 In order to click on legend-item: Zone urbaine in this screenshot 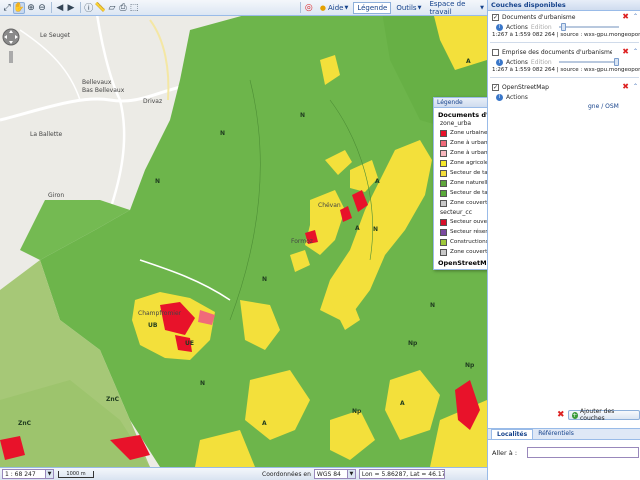, I will do `click(463, 133)`.